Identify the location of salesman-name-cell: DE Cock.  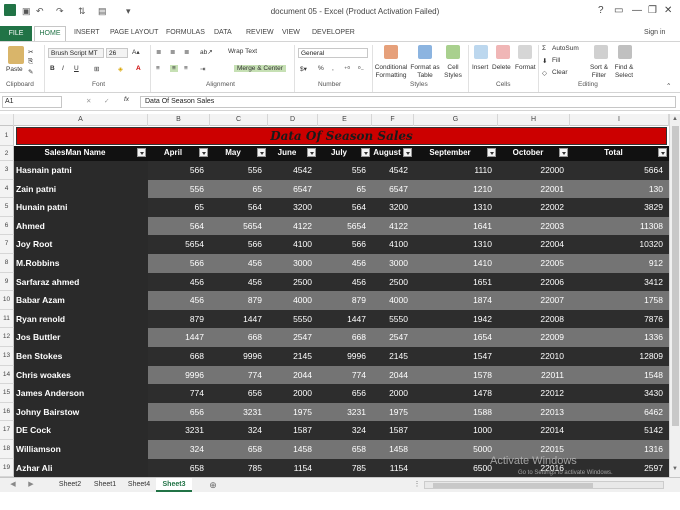
(81, 430).